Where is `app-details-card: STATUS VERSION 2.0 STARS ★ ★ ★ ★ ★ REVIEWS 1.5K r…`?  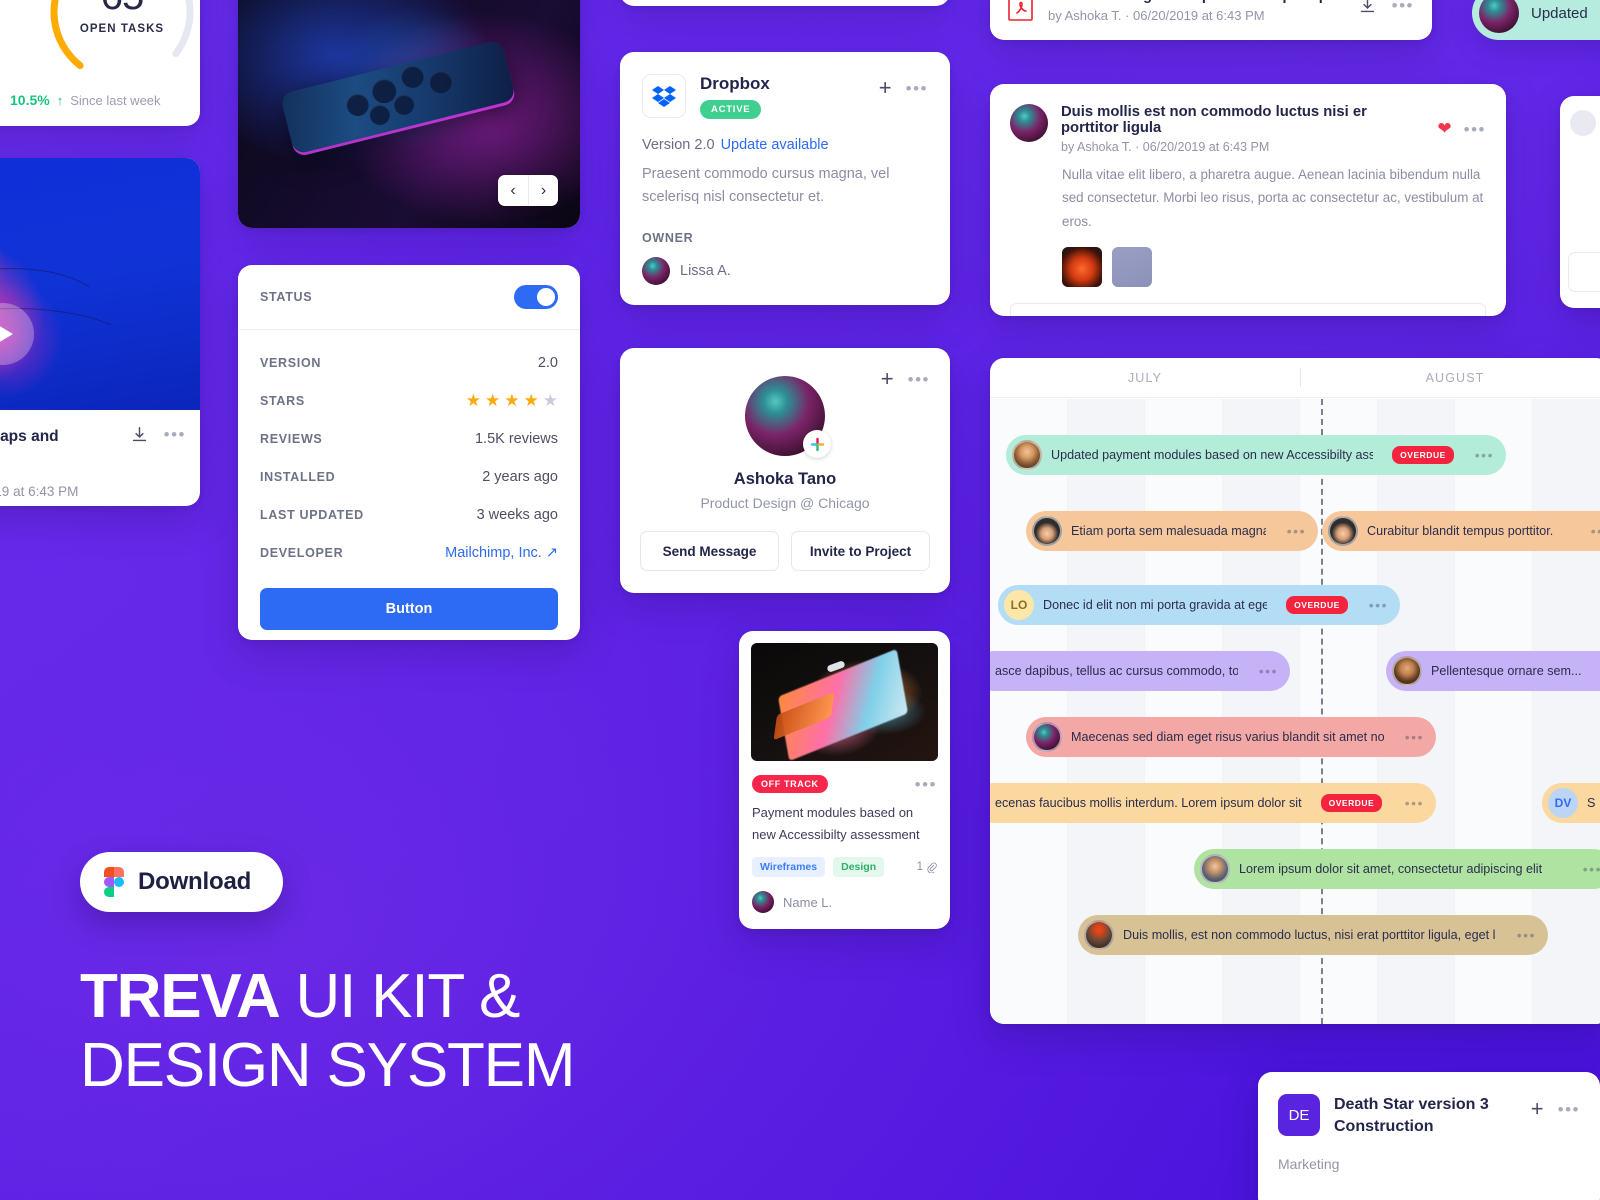 app-details-card: STATUS VERSION 2.0 STARS ★ ★ ★ ★ ★ REVIEWS 1.5K r… is located at coordinates (409, 452).